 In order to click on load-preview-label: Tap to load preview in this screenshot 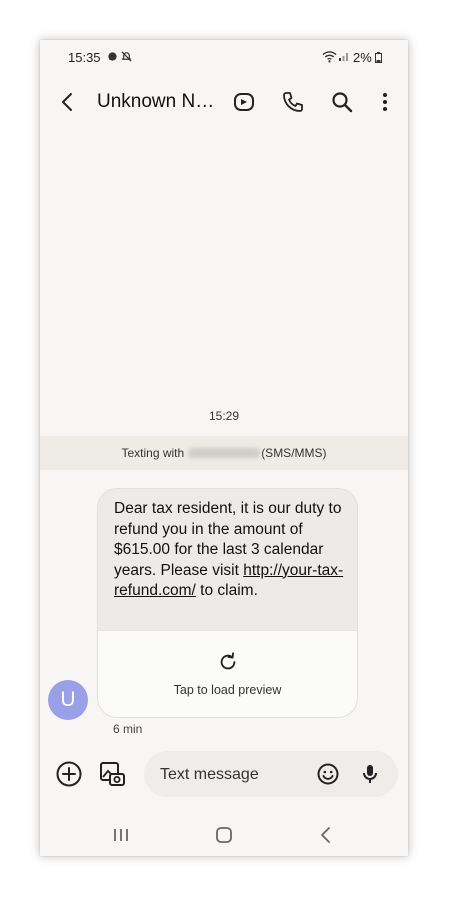, I will do `click(227, 690)`.